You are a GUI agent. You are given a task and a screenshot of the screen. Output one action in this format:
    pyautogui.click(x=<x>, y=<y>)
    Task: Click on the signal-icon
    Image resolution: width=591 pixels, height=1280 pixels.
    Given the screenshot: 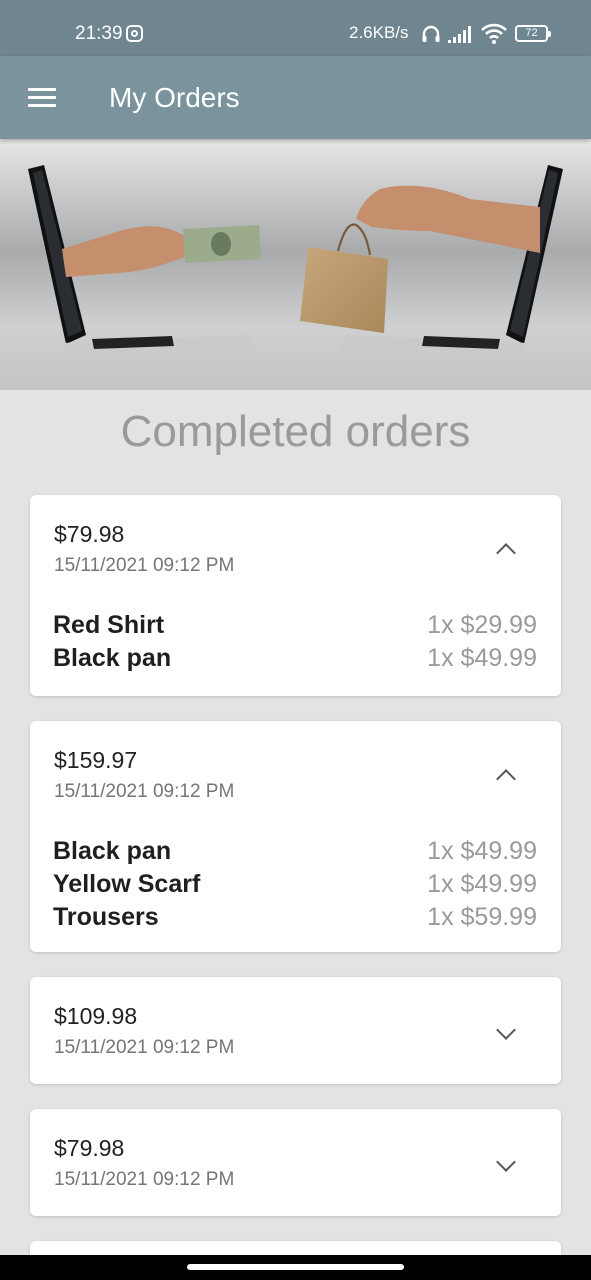 What is the action you would take?
    pyautogui.click(x=459, y=34)
    